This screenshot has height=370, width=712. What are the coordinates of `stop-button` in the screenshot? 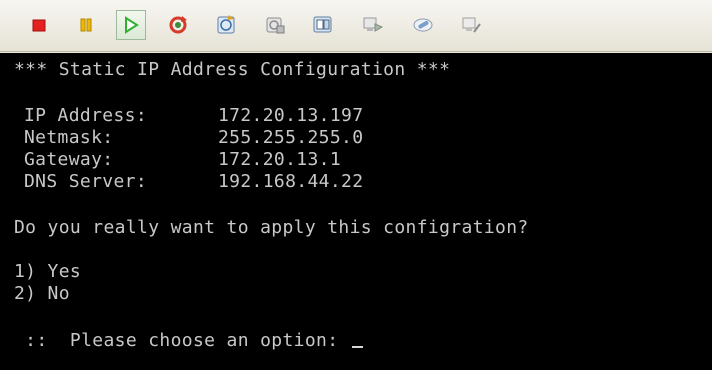 It's located at (39, 25).